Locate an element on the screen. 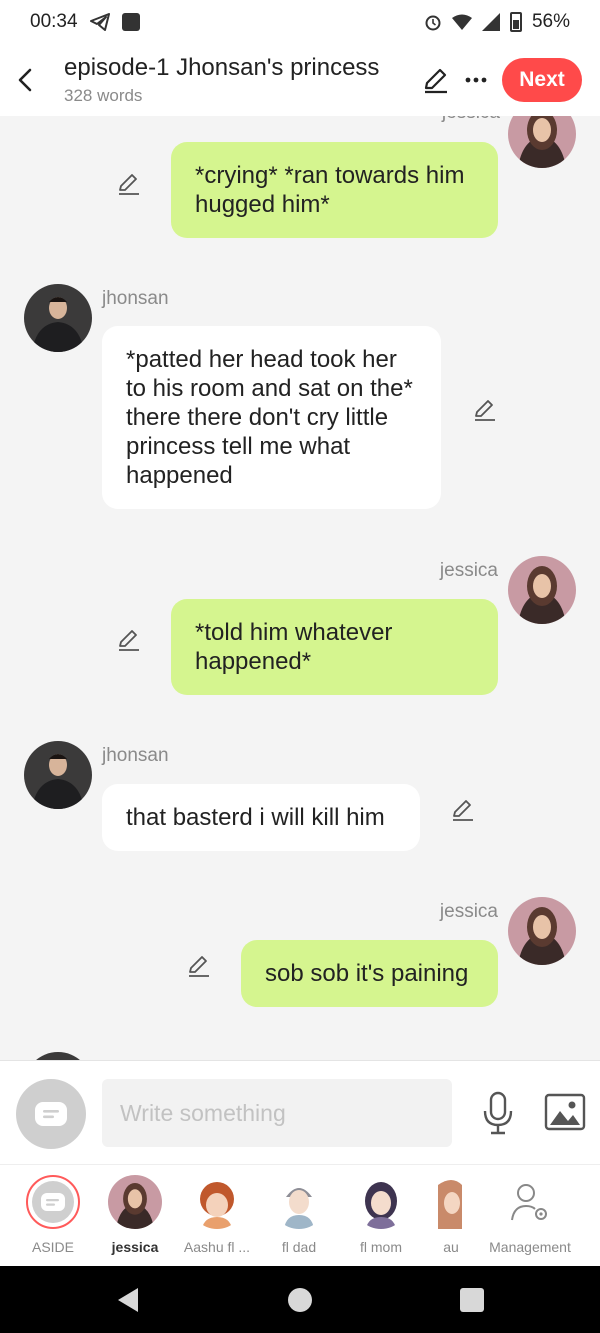 This screenshot has height=1333, width=600. character-aside: ASIDE is located at coordinates (53, 1215).